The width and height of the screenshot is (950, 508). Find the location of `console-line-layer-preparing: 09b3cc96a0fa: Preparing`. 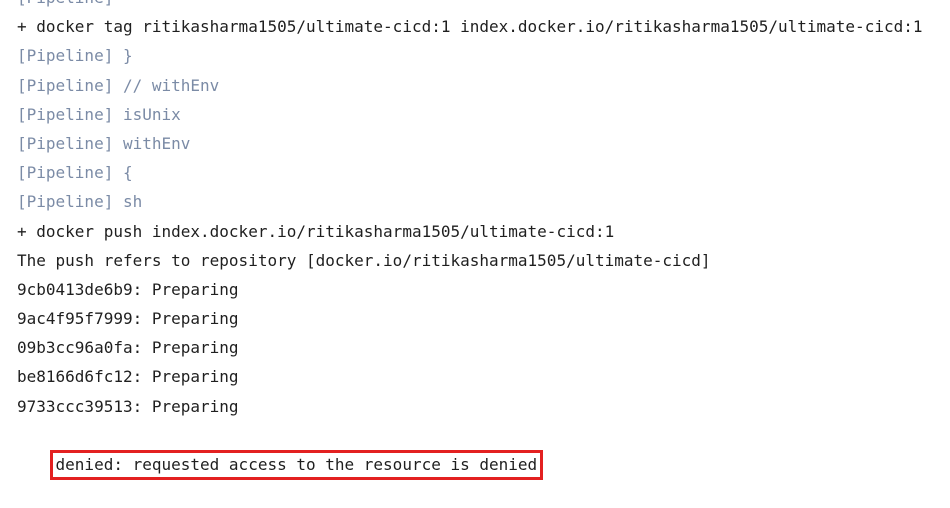

console-line-layer-preparing: 09b3cc96a0fa: Preparing is located at coordinates (128, 348).